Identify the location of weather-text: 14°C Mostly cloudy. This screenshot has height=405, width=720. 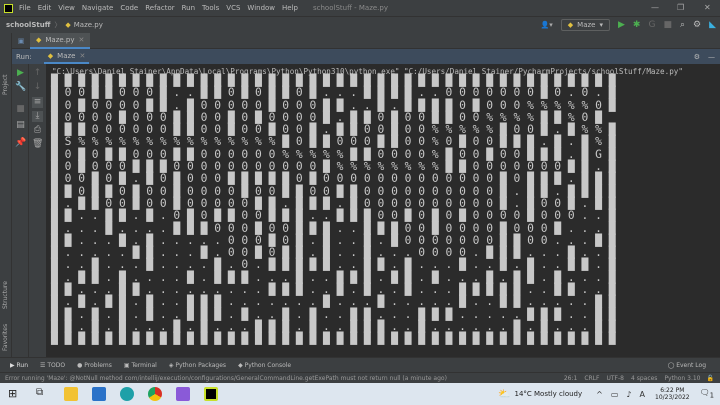
(548, 394).